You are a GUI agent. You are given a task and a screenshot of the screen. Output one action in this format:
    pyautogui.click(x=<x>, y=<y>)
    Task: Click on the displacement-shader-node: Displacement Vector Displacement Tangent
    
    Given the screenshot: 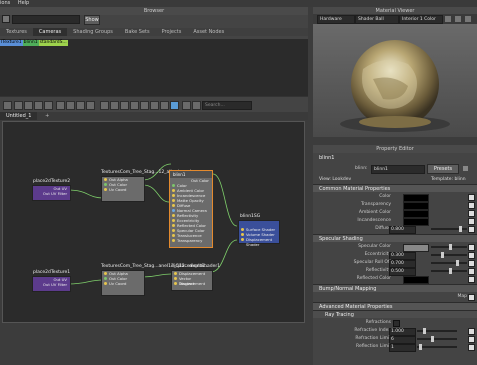 What is the action you would take?
    pyautogui.click(x=192, y=280)
    